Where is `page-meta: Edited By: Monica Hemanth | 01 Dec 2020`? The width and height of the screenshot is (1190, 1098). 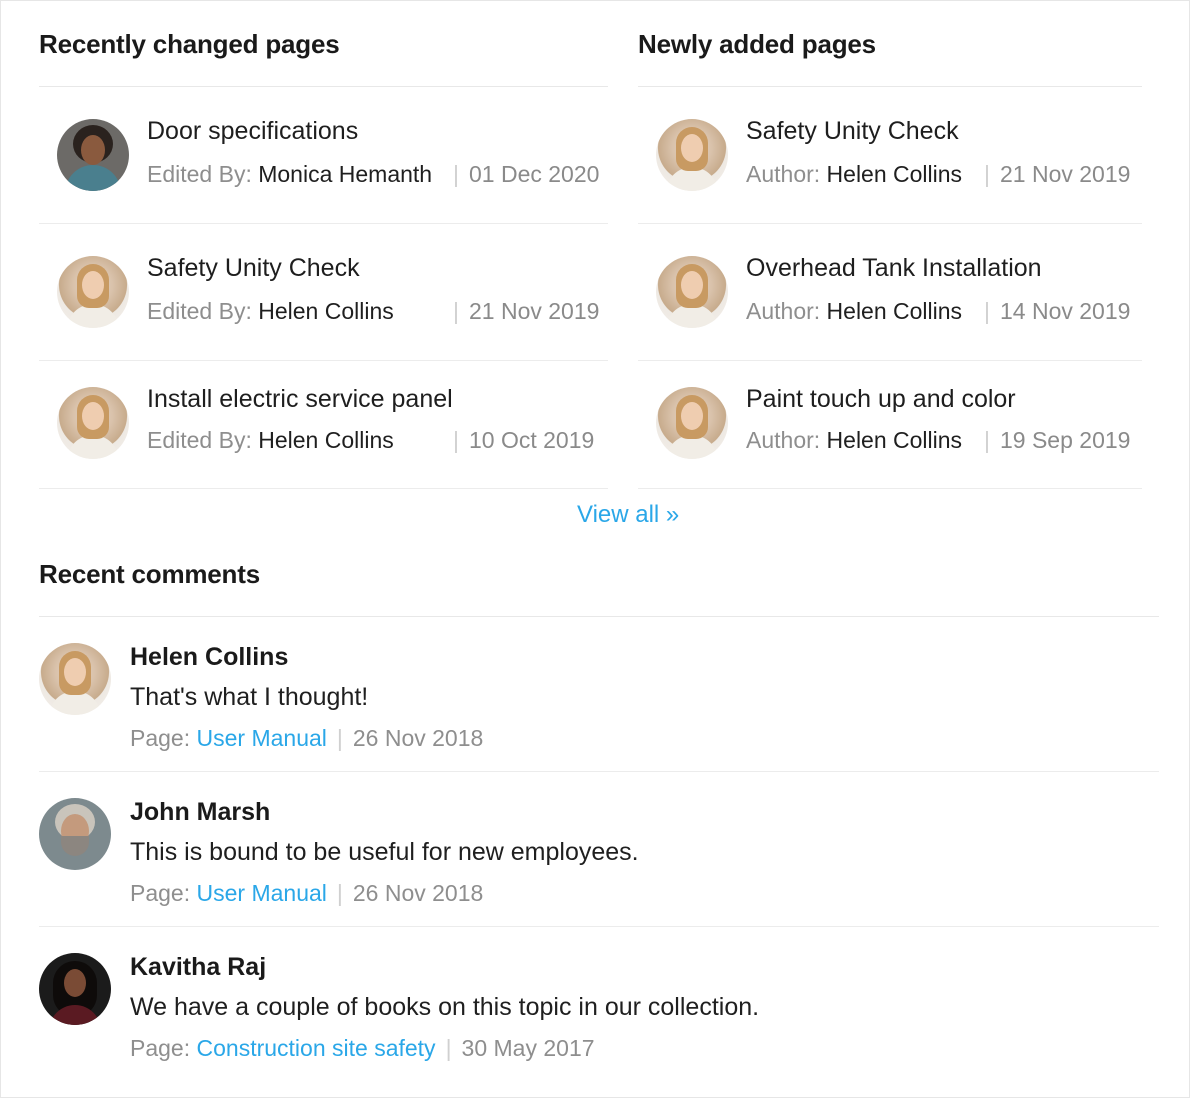 page-meta: Edited By: Monica Hemanth | 01 Dec 2020 is located at coordinates (373, 174).